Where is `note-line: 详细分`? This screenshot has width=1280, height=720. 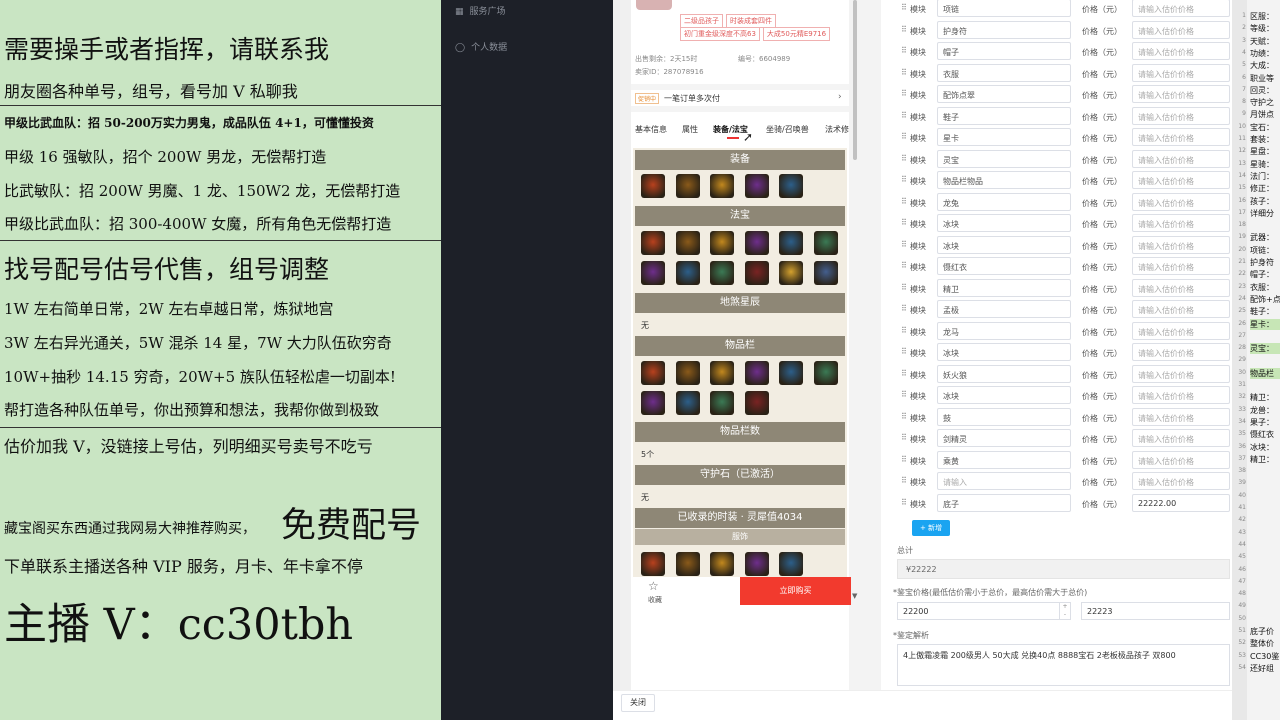 note-line: 详细分 is located at coordinates (1262, 213).